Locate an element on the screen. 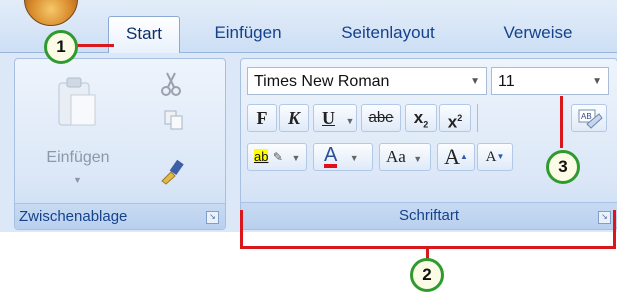 This screenshot has height=304, width=617. callout-3: 3 is located at coordinates (563, 167).